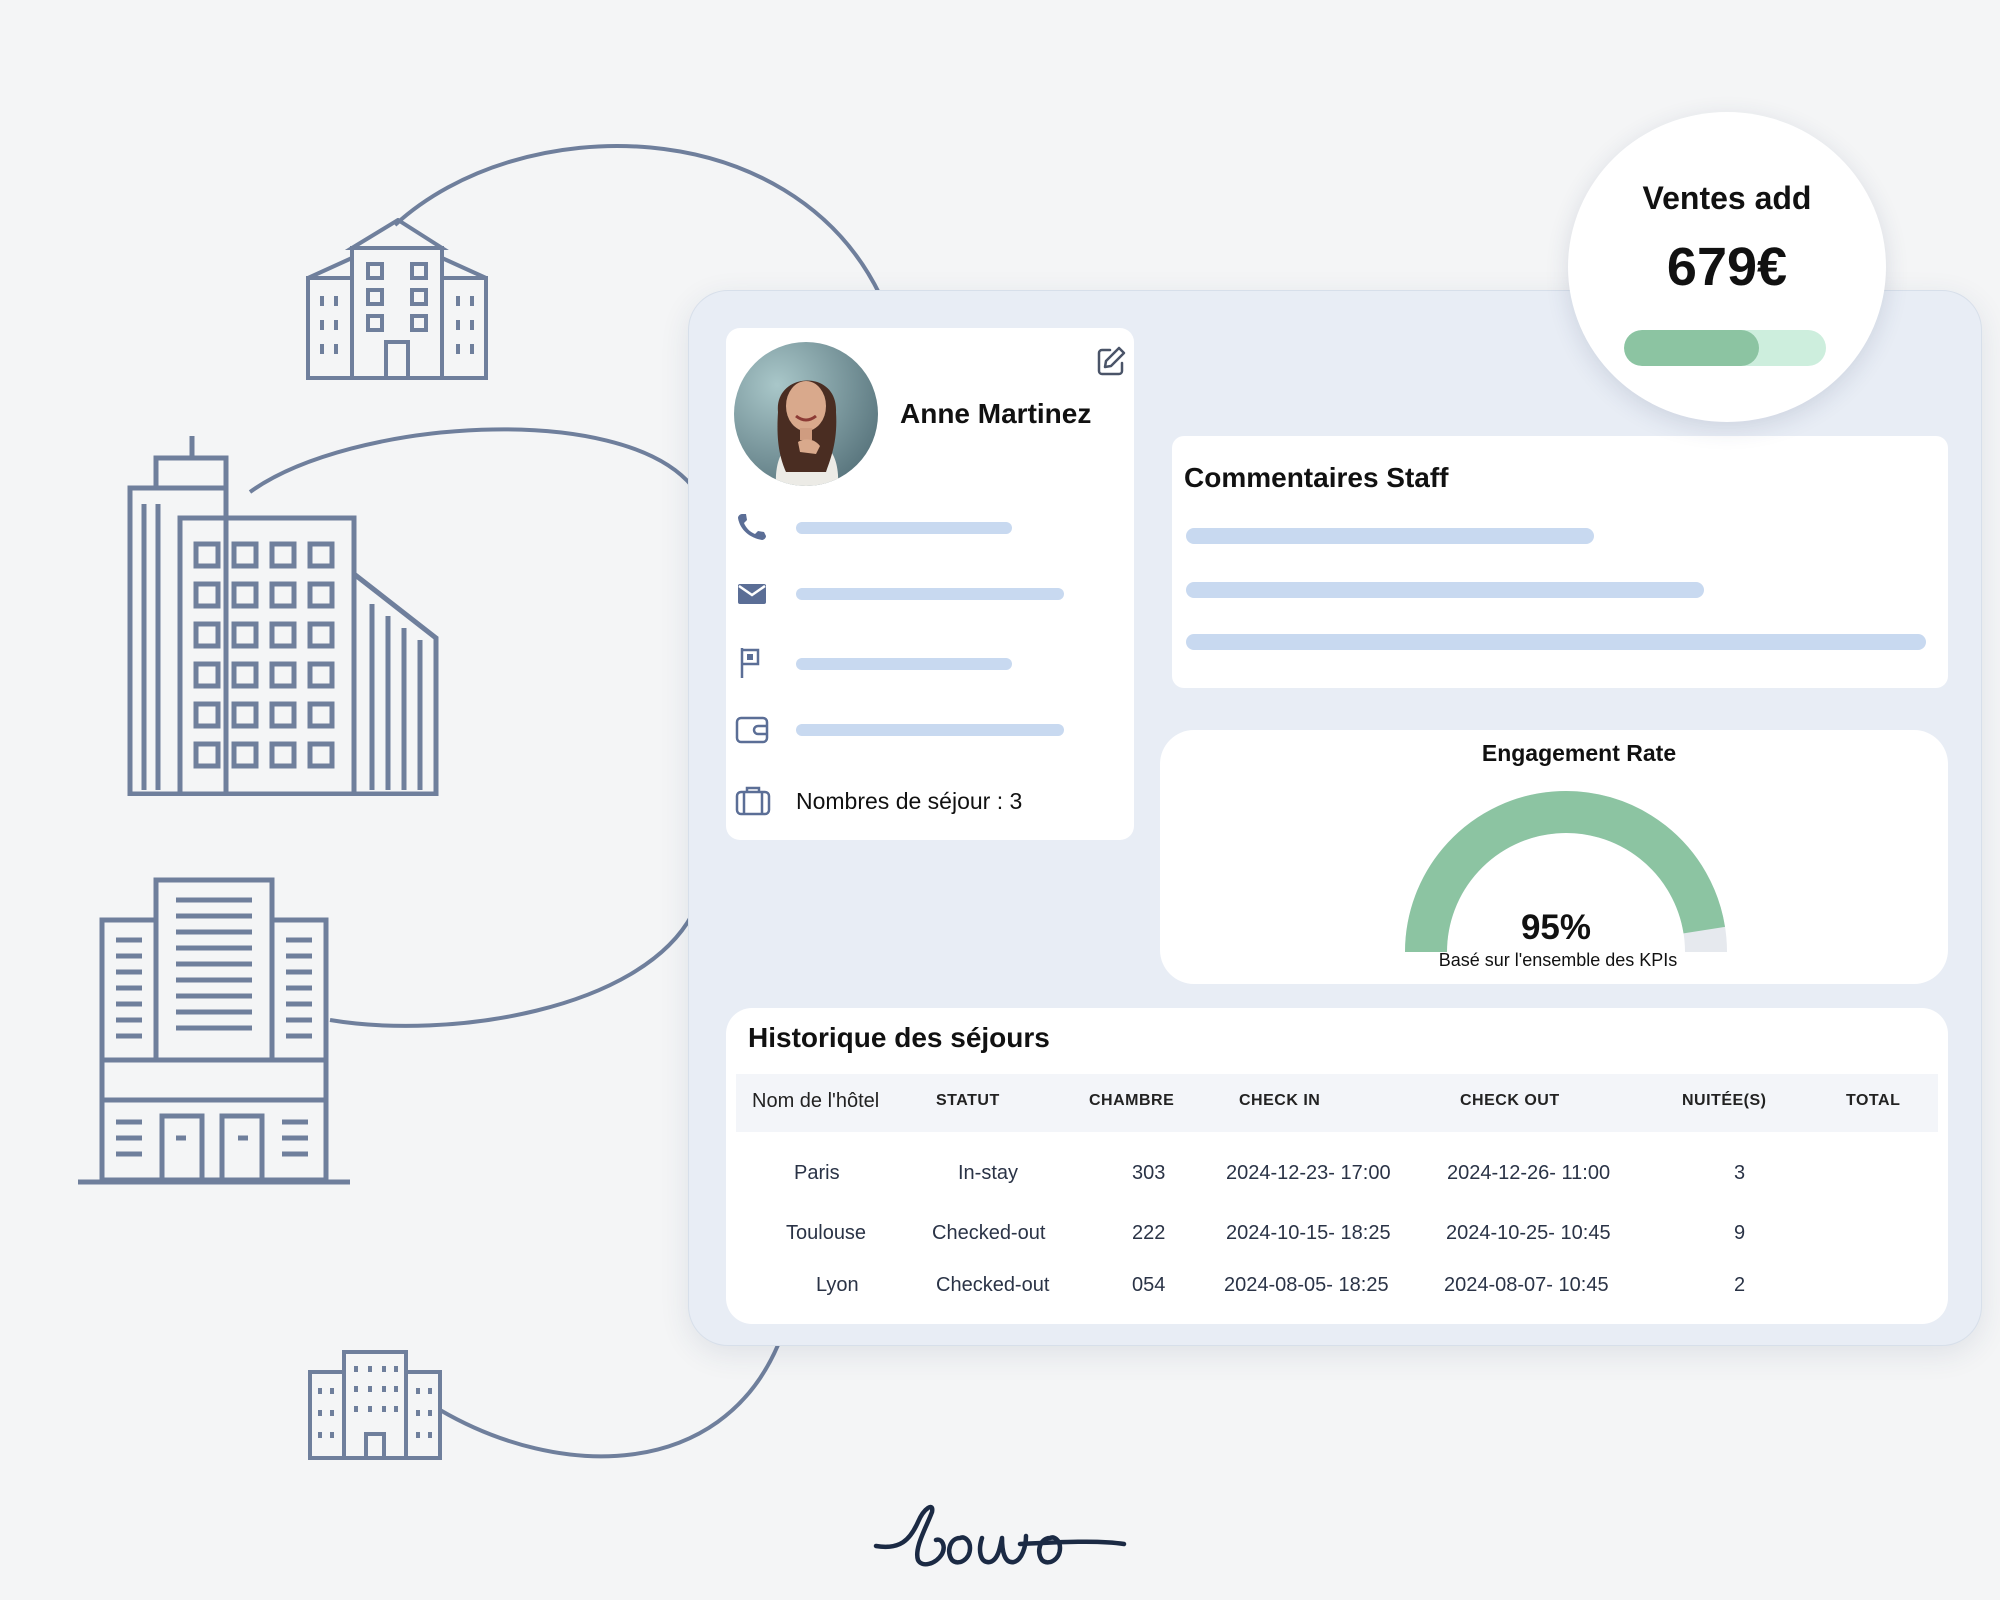 The width and height of the screenshot is (2000, 1600). Describe the element at coordinates (1560, 562) in the screenshot. I see `staff-comments-panel: Commentaires Staff` at that location.